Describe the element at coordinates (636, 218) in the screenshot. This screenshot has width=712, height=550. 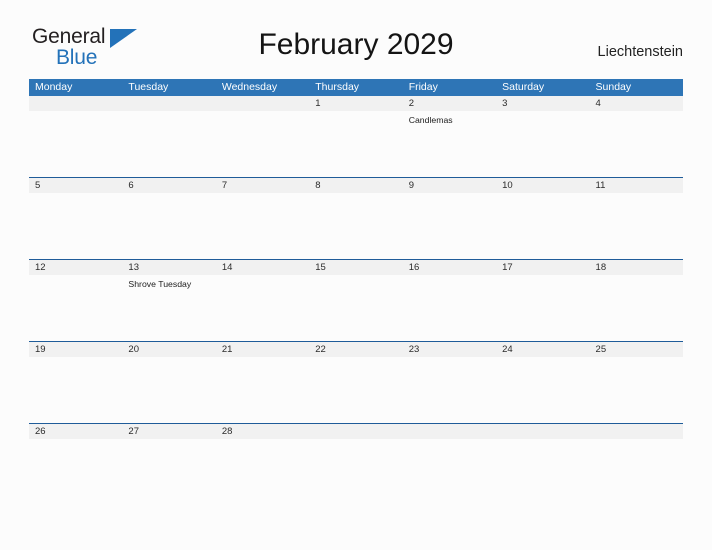
I see `calendar-day-cell: 11` at that location.